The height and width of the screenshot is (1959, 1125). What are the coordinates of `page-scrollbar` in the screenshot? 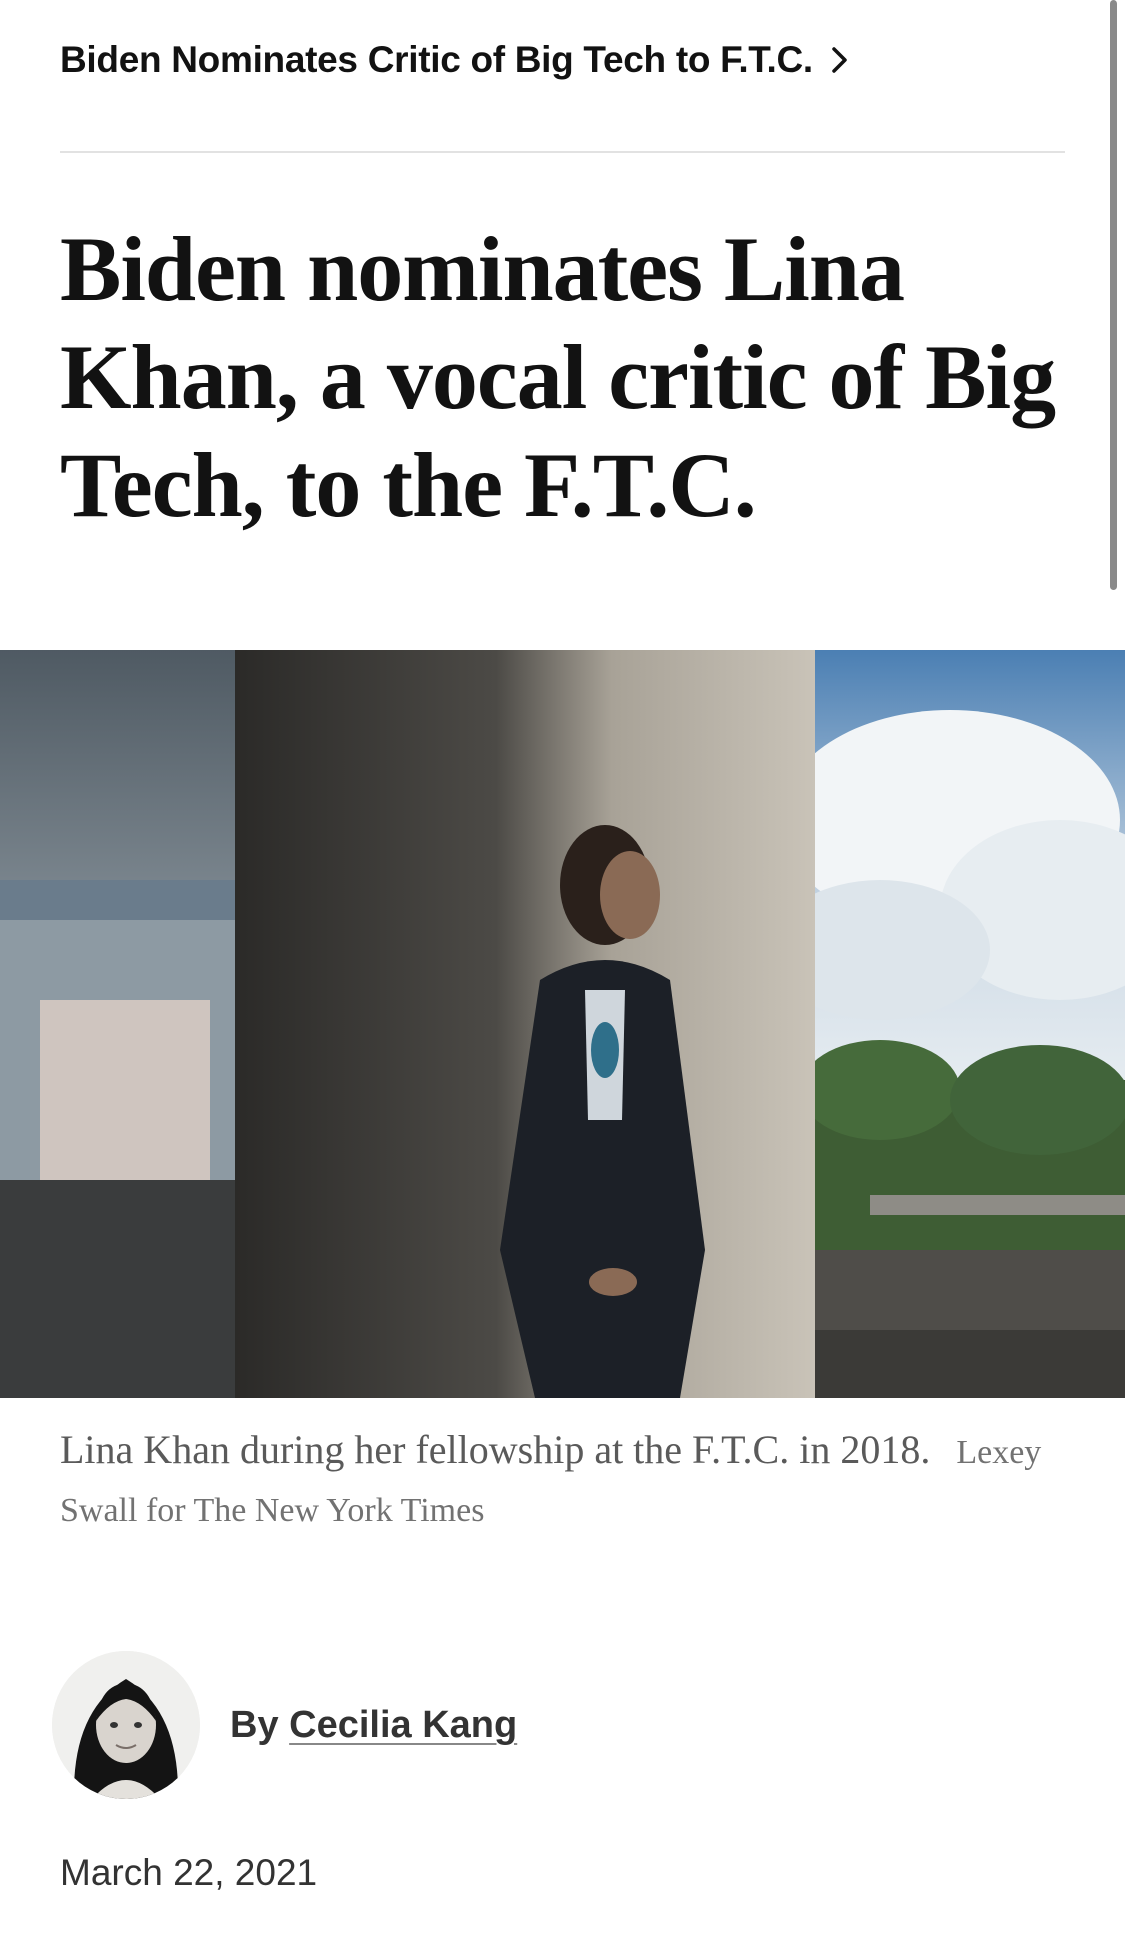 It's located at (1113, 295).